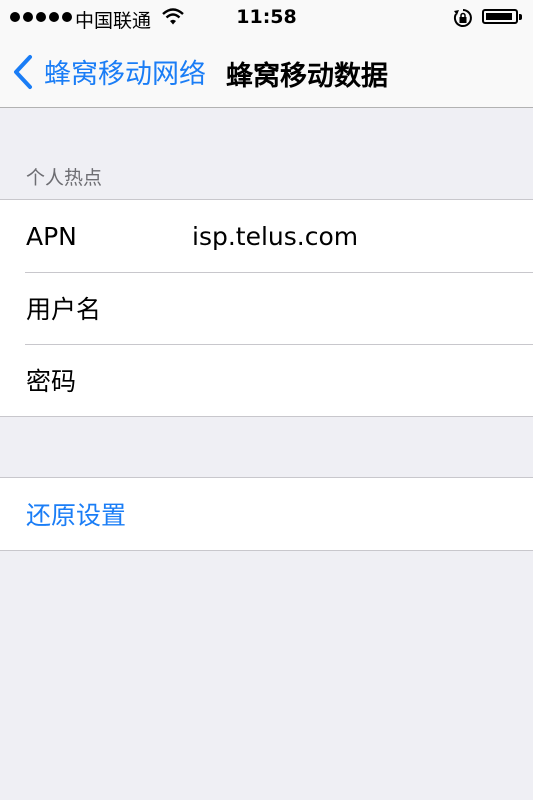 This screenshot has height=800, width=533. Describe the element at coordinates (51, 381) in the screenshot. I see `password-label: 密码` at that location.